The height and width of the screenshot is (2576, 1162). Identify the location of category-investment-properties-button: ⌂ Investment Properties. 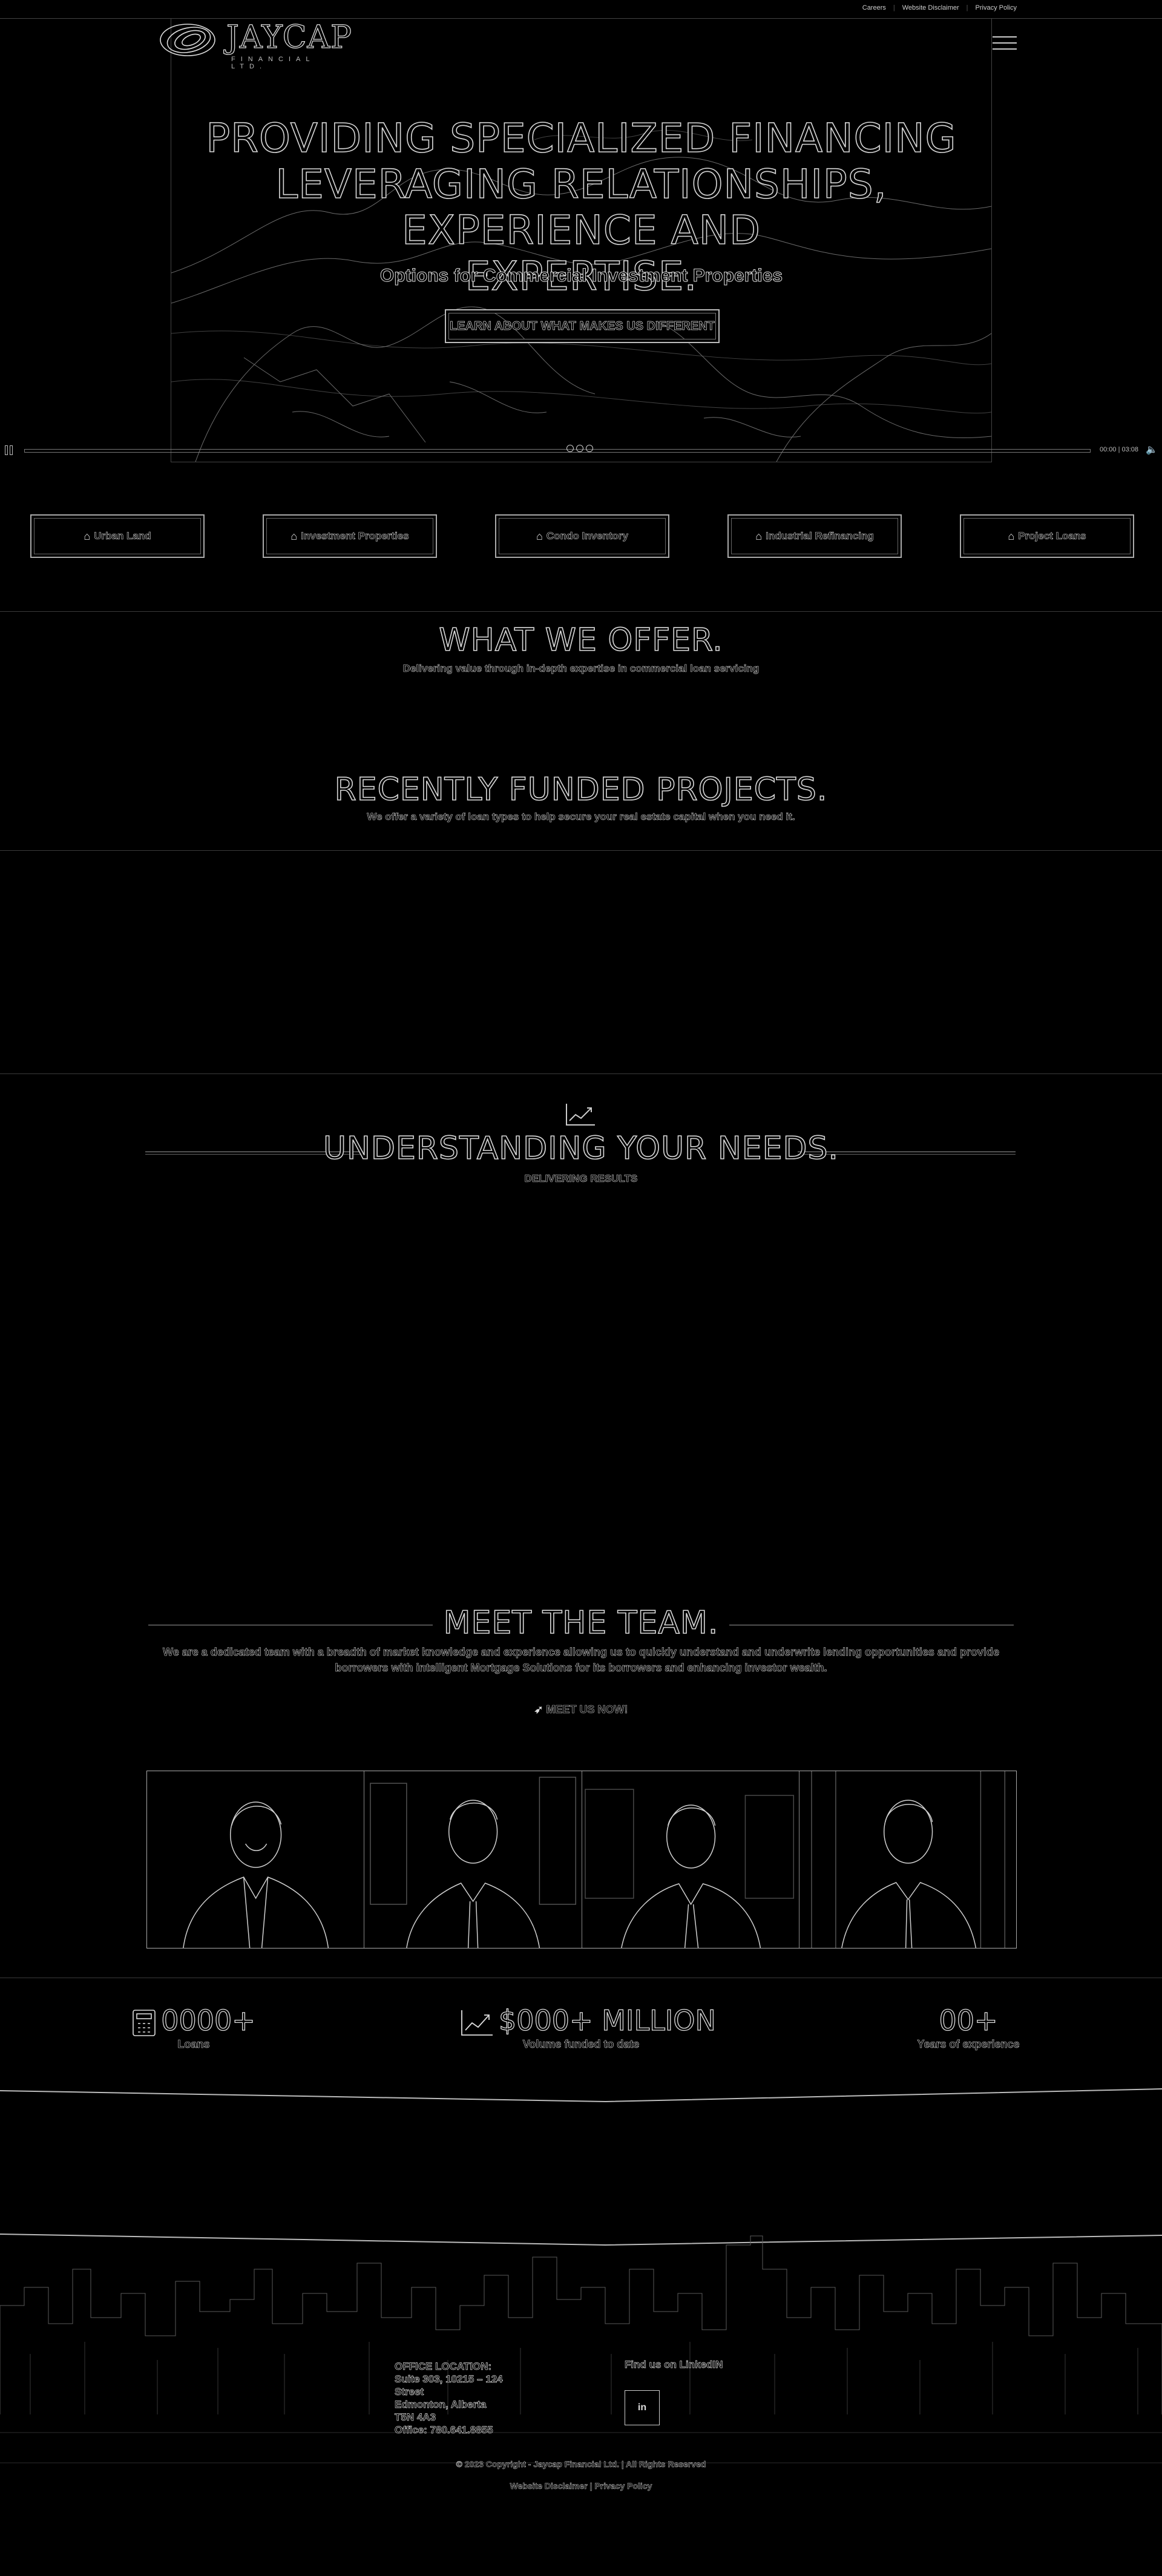
(350, 536).